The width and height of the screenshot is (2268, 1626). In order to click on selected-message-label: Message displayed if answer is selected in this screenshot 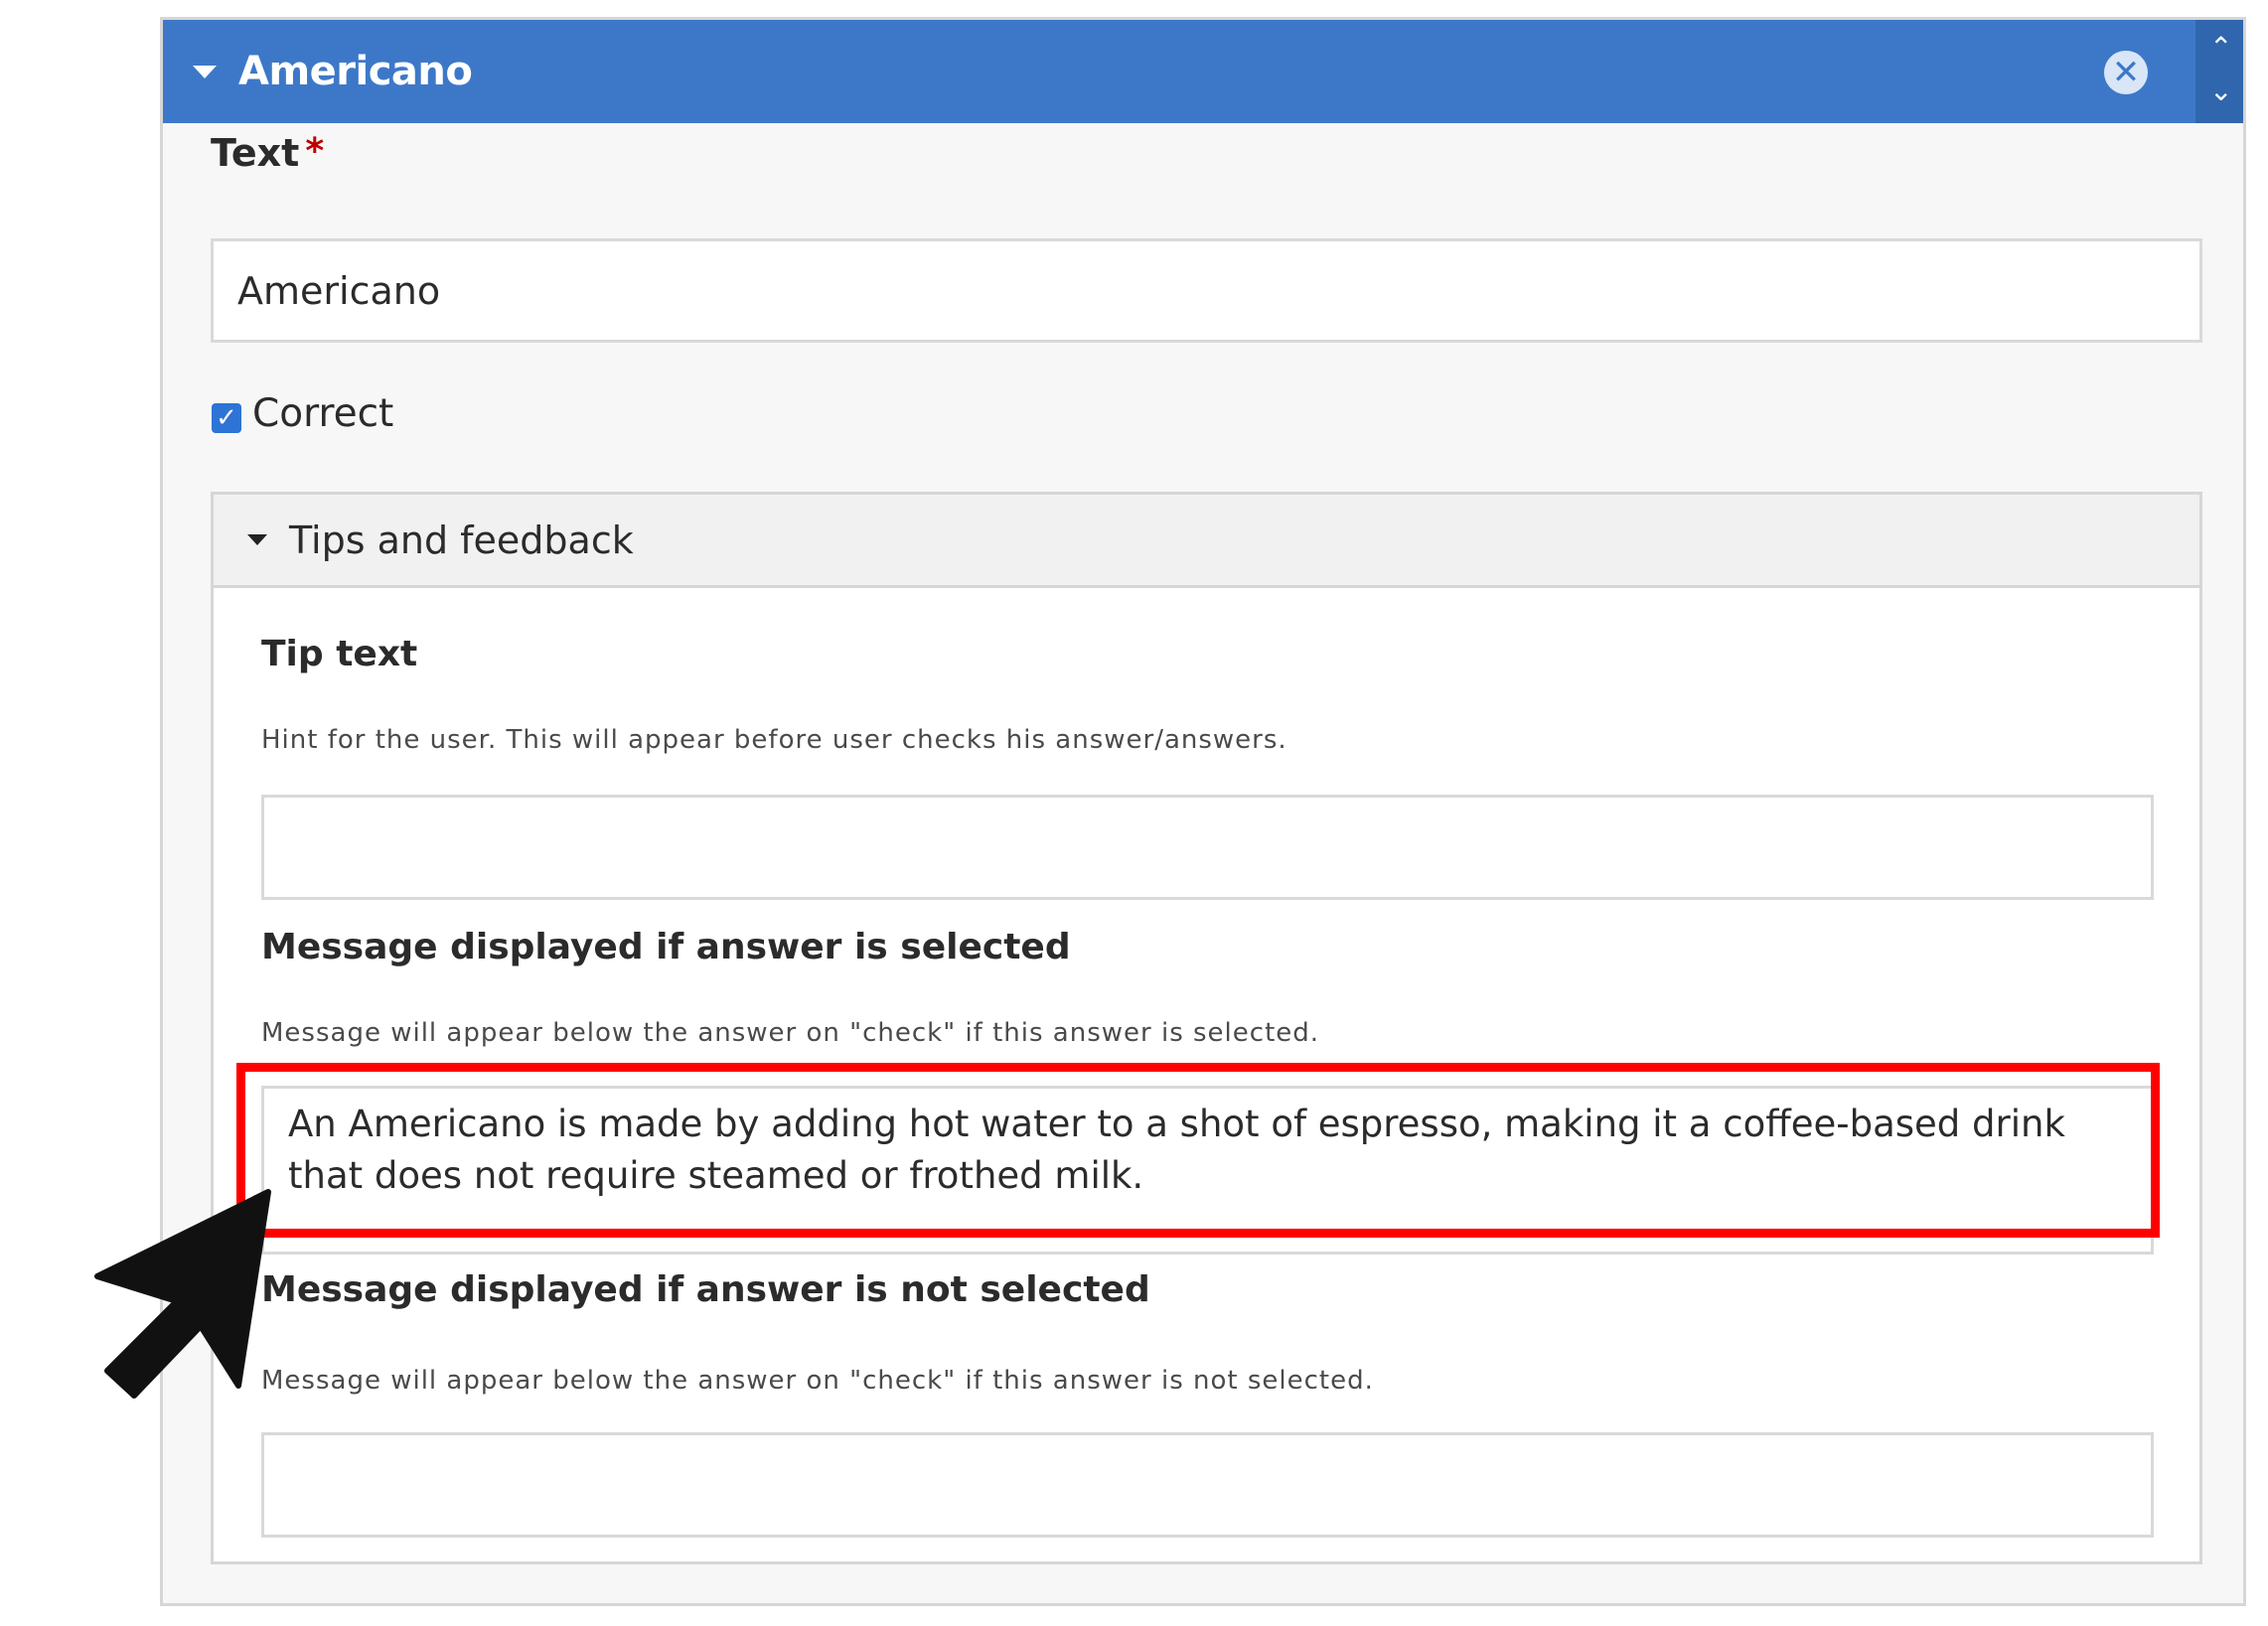, I will do `click(666, 947)`.